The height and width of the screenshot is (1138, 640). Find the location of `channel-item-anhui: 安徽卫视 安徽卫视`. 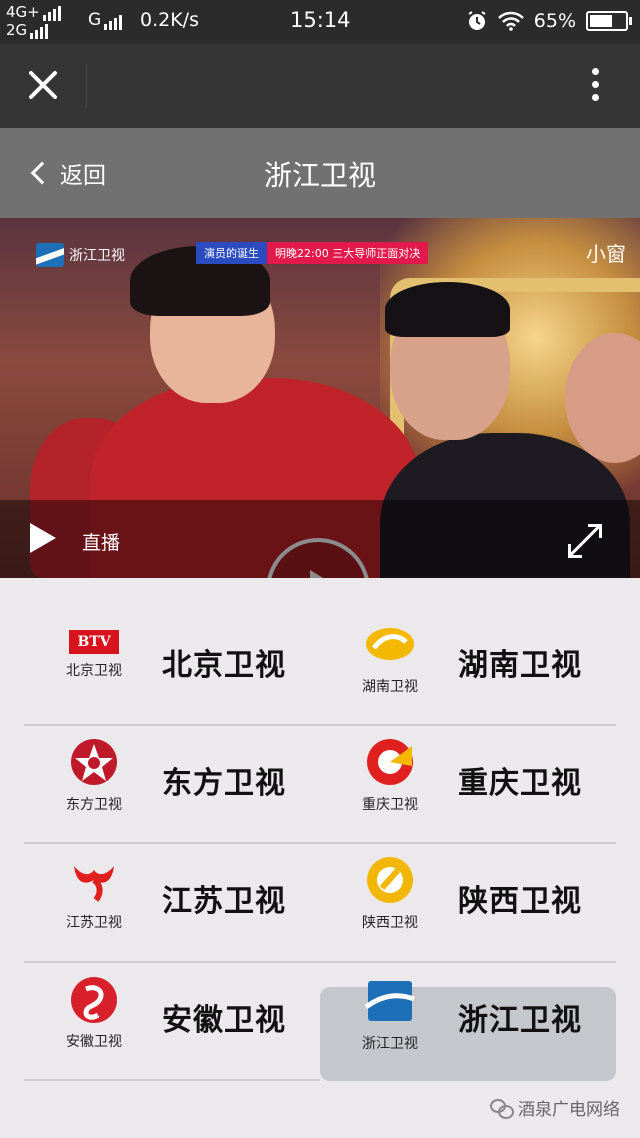

channel-item-anhui: 安徽卫视 安徽卫视 is located at coordinates (172, 1022).